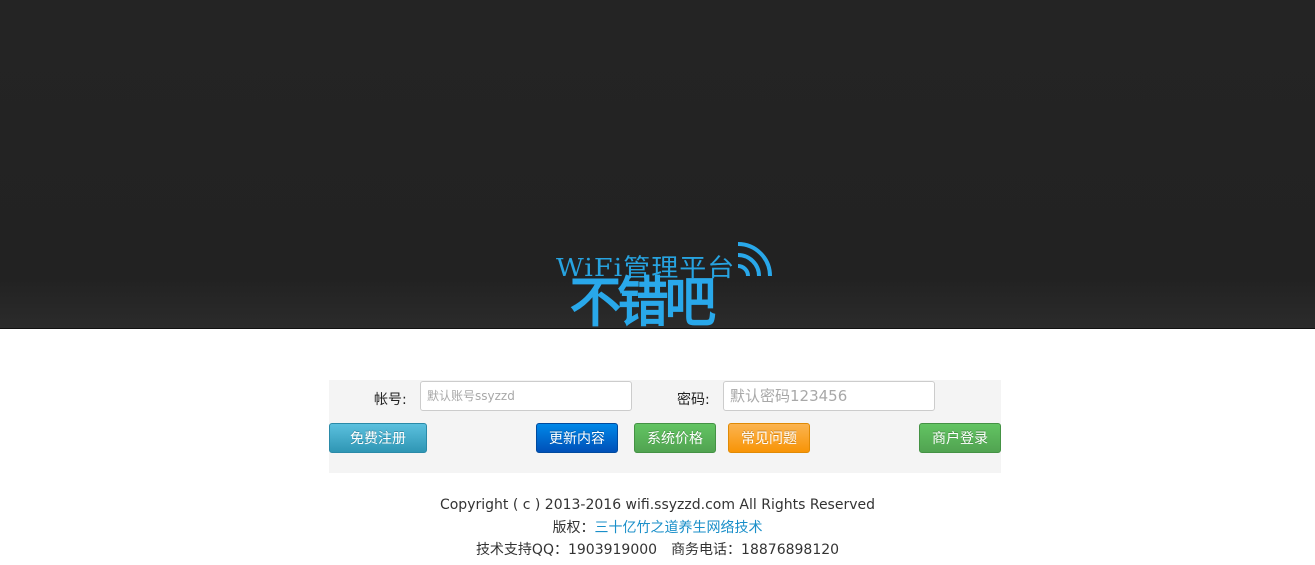 The width and height of the screenshot is (1315, 565). Describe the element at coordinates (390, 400) in the screenshot. I see `account-label: 帐号:` at that location.